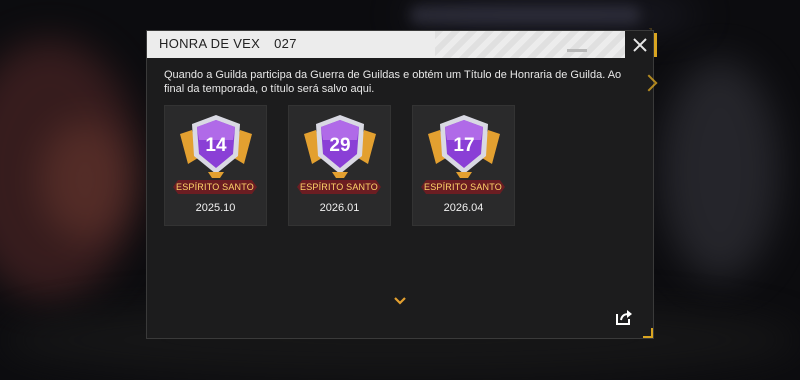 This screenshot has width=800, height=380. I want to click on guild-badge-icon: 29, so click(340, 146).